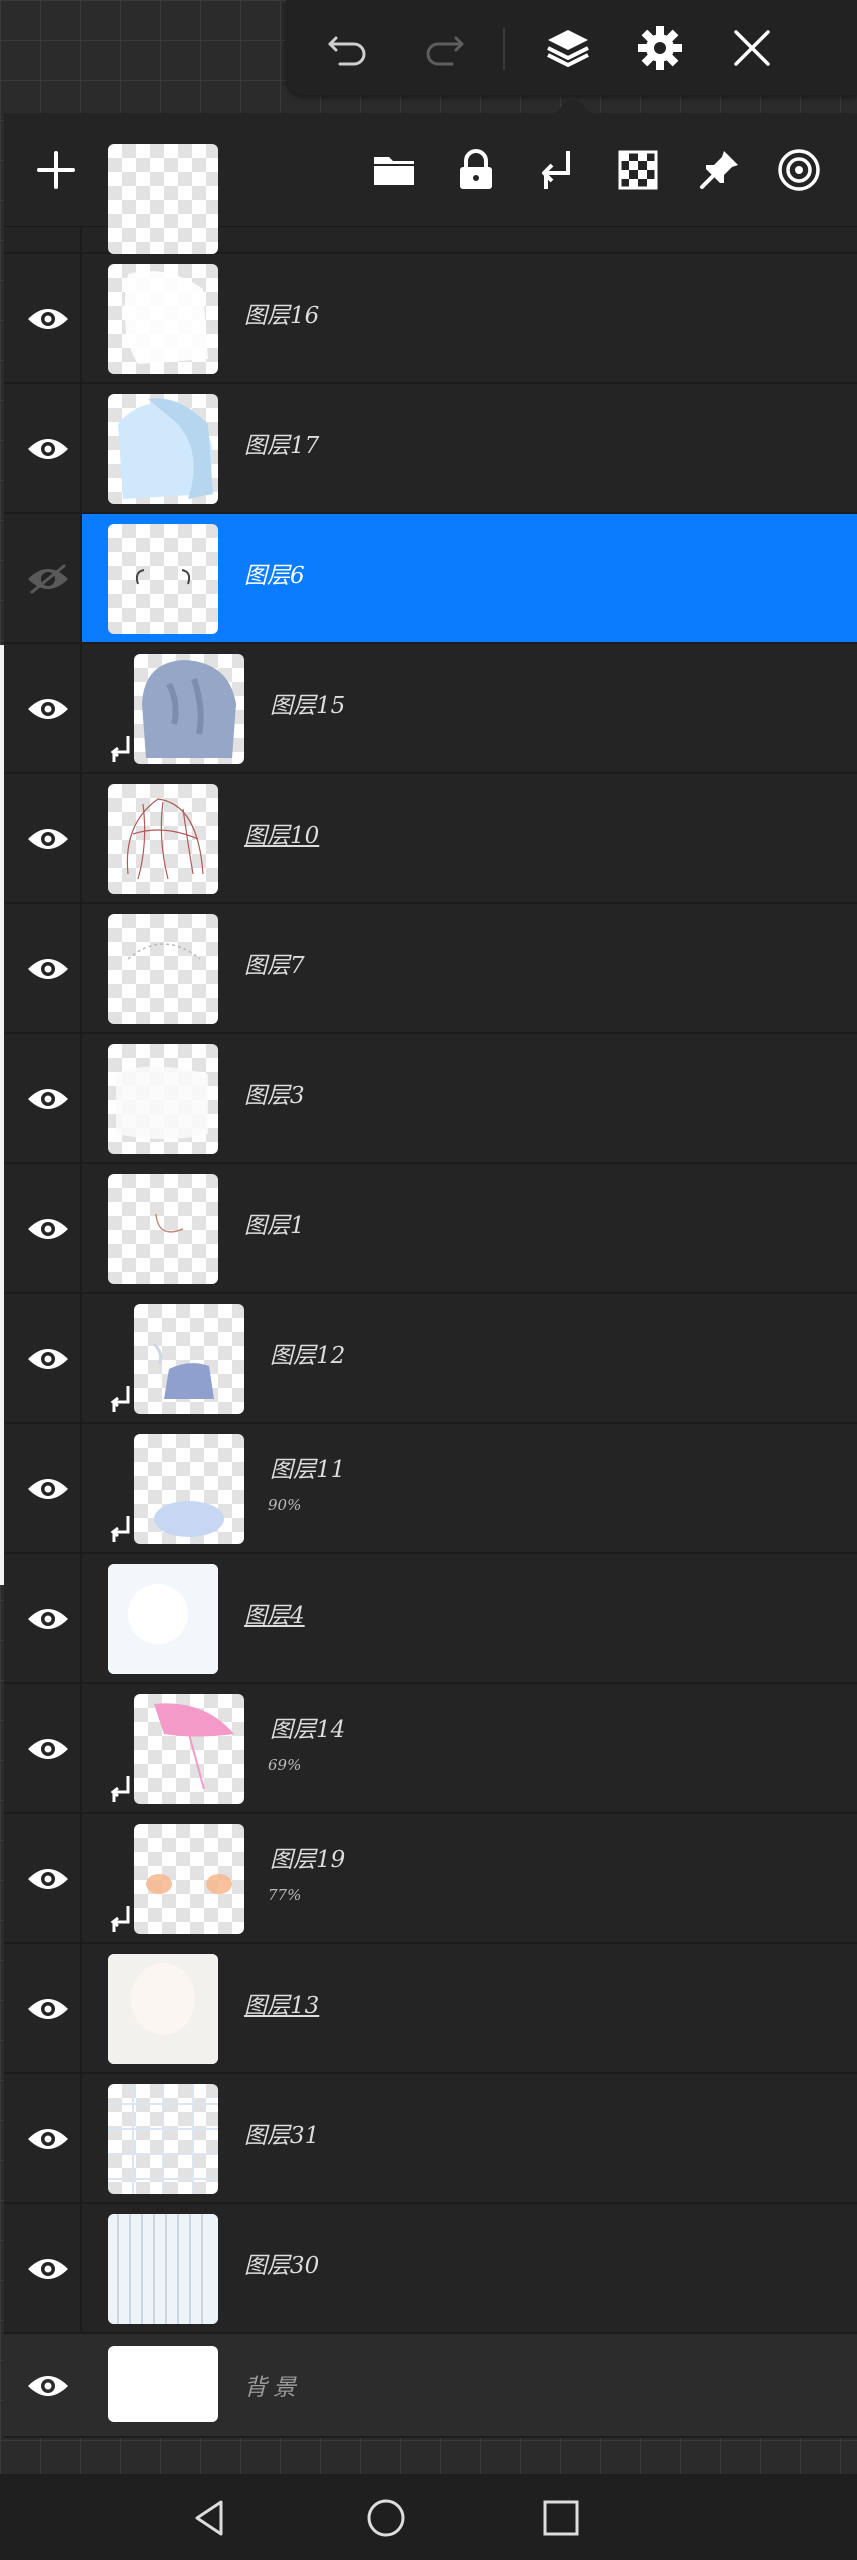 The width and height of the screenshot is (857, 2560). Describe the element at coordinates (430, 2386) in the screenshot. I see `layer-row-background: 背景` at that location.